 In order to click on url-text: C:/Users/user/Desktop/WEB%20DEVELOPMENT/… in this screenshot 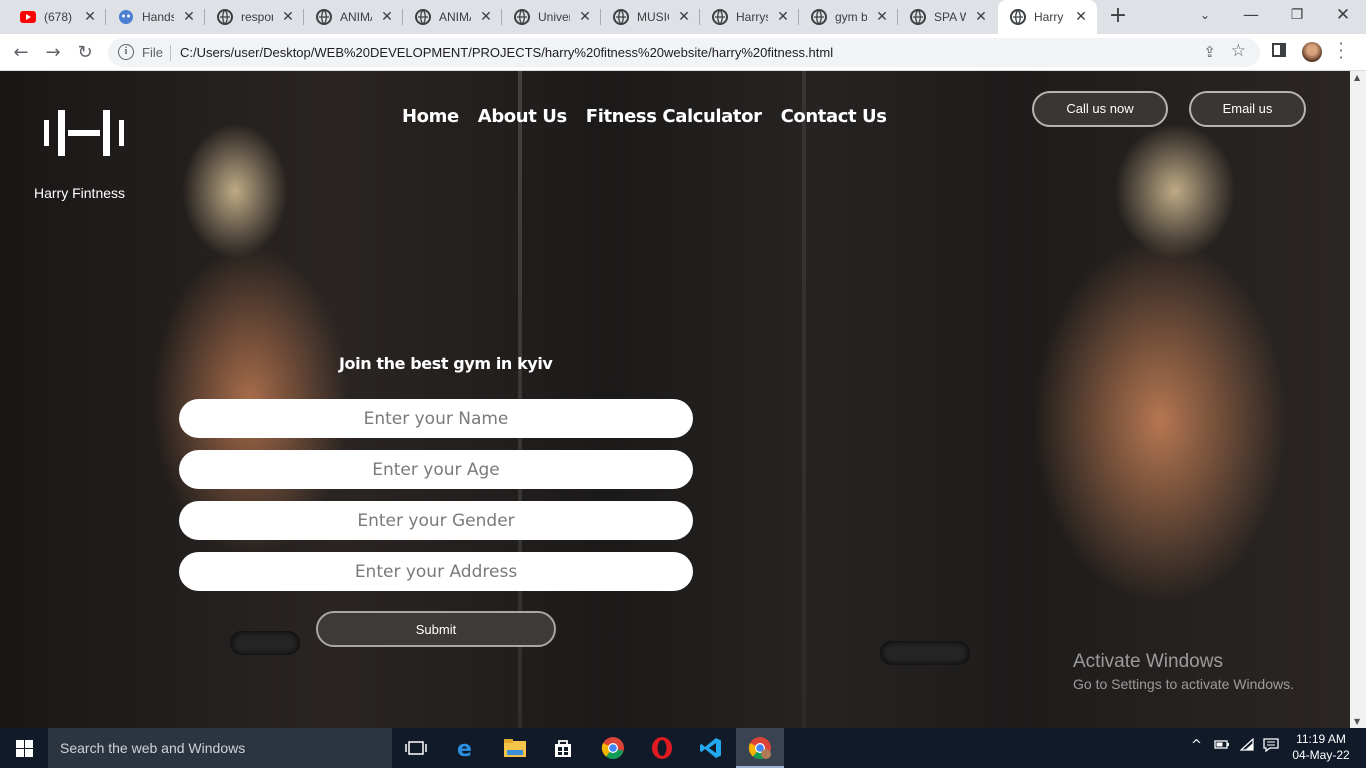, I will do `click(506, 52)`.